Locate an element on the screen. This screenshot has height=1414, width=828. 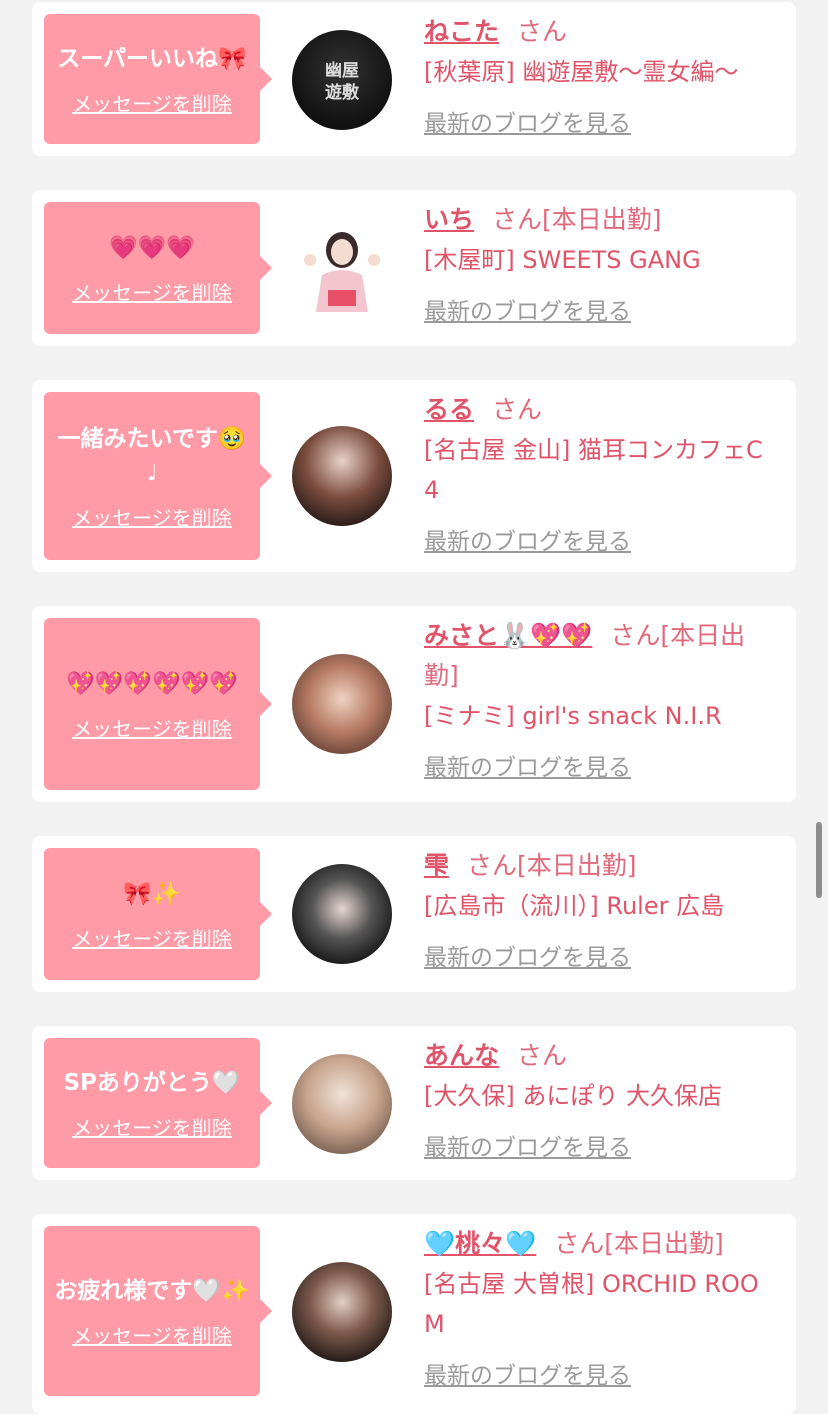
message-bubble: SPありがとう🤍 メッセージを削除 is located at coordinates (158, 1103).